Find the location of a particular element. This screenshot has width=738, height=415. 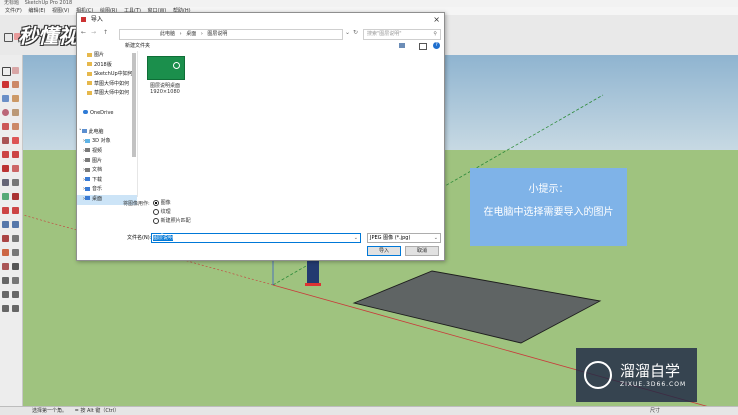

tip-title: 小提示： is located at coordinates (548, 189).